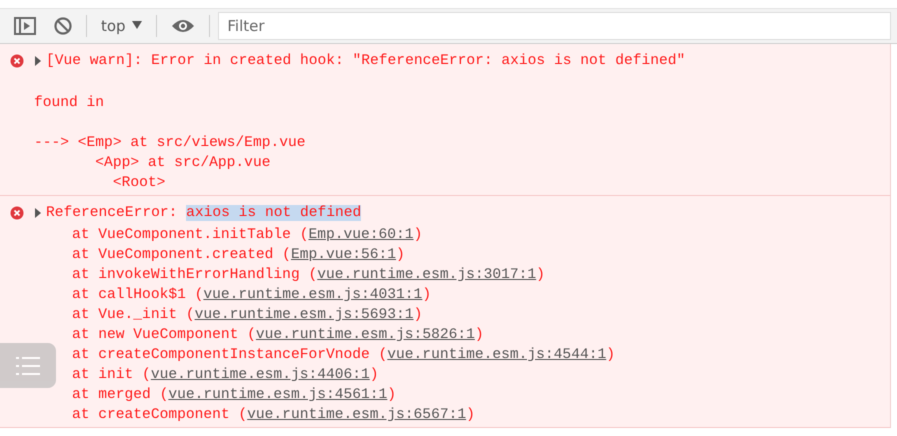  I want to click on filter-field: Filter, so click(554, 26).